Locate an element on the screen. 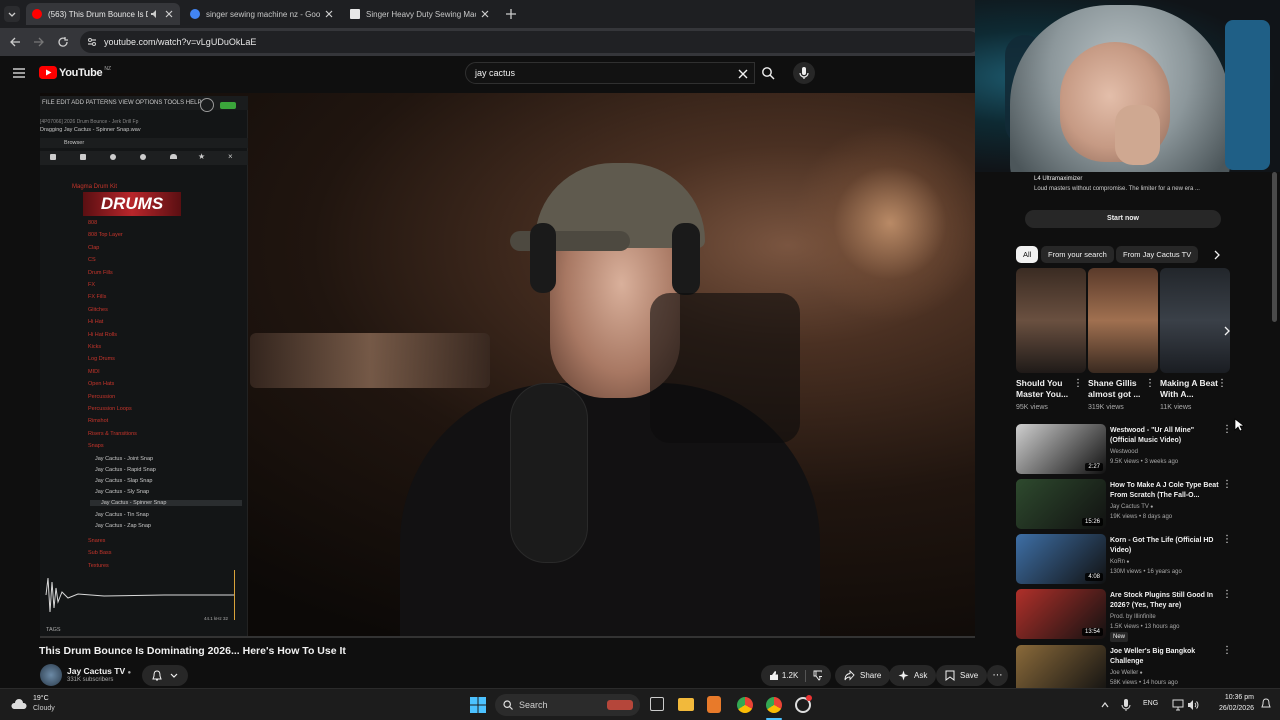 Image resolution: width=1280 pixels, height=720 pixels. clock-time: 10:36 pm is located at coordinates (1236, 697).